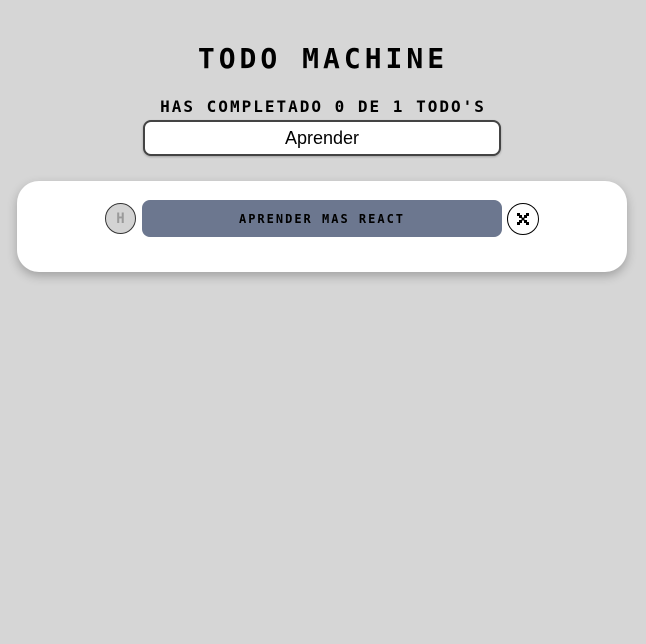  I want to click on search-input, so click(322, 138).